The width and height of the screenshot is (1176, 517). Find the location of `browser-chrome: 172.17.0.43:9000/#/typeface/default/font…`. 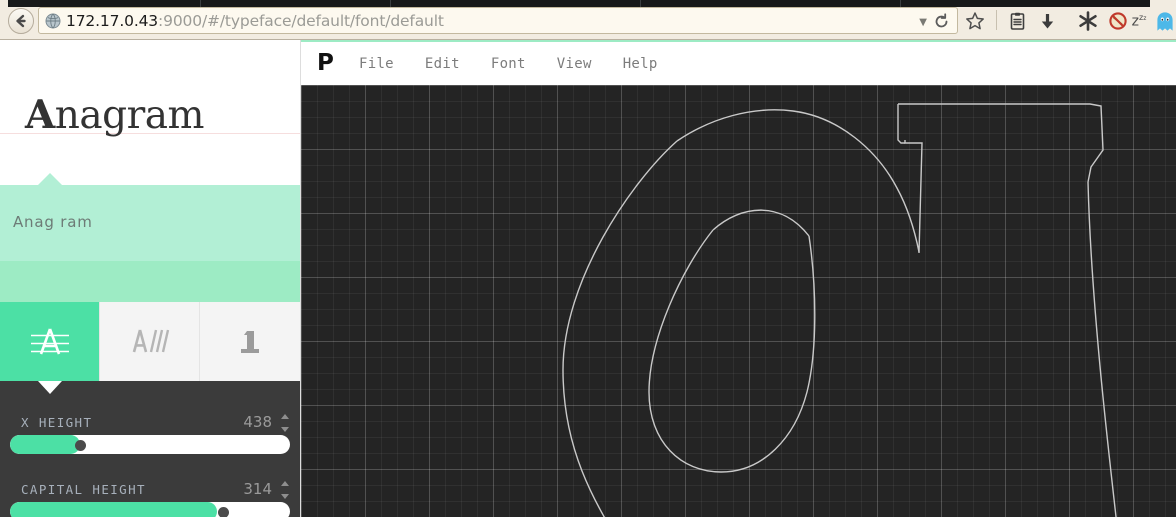

browser-chrome: 172.17.0.43:9000/#/typeface/default/font… is located at coordinates (588, 20).